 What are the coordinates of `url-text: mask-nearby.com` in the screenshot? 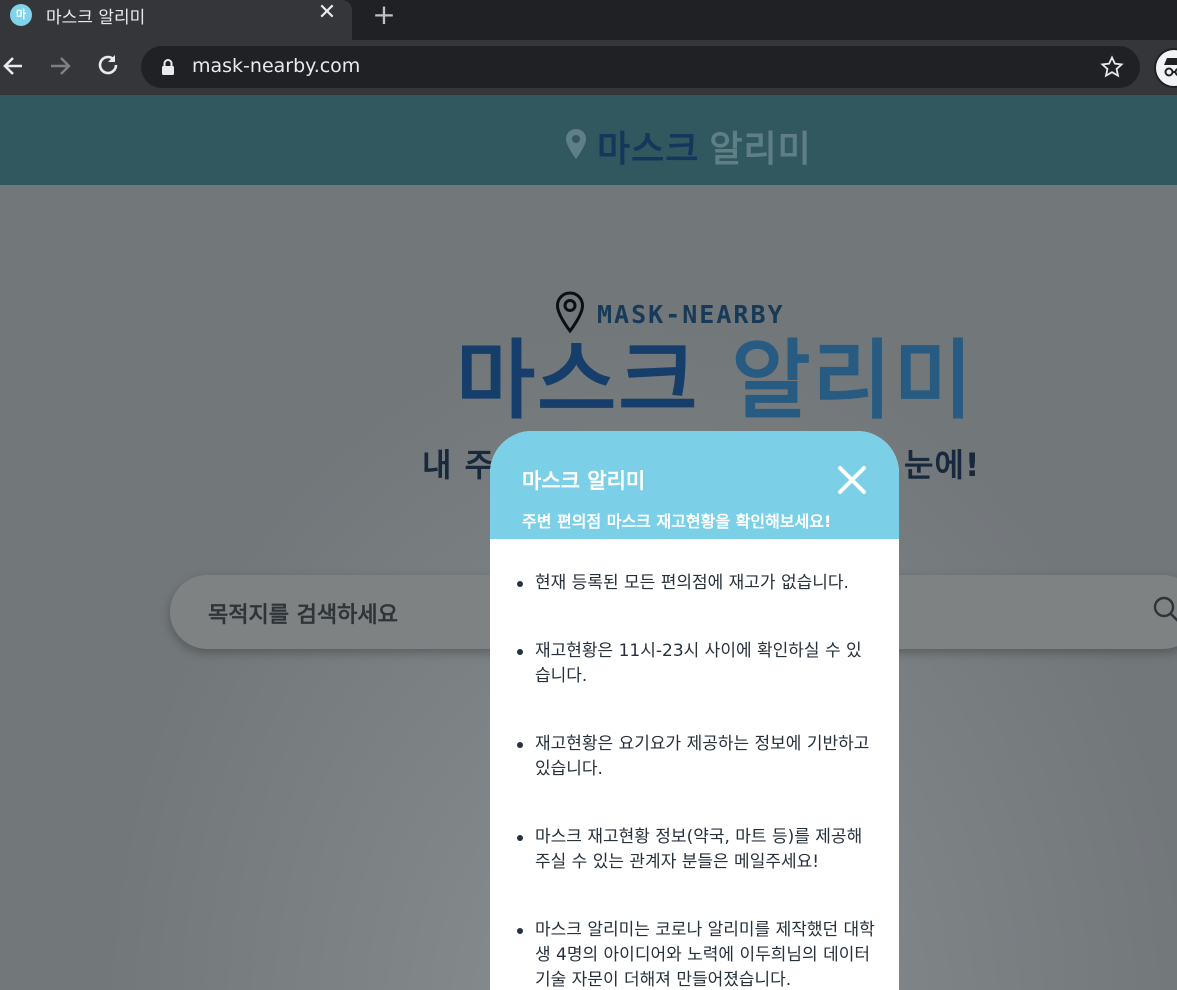 It's located at (276, 66).